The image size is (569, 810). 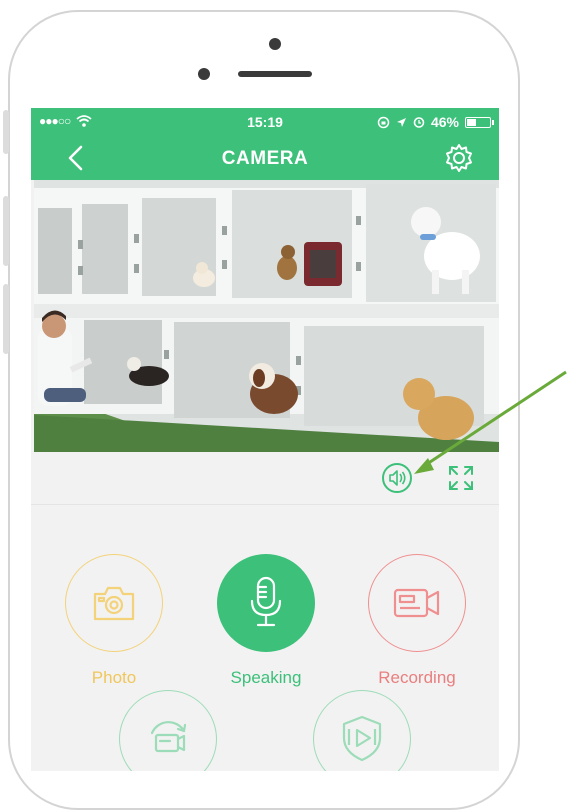 I want to click on microphone-icon, so click(x=266, y=601).